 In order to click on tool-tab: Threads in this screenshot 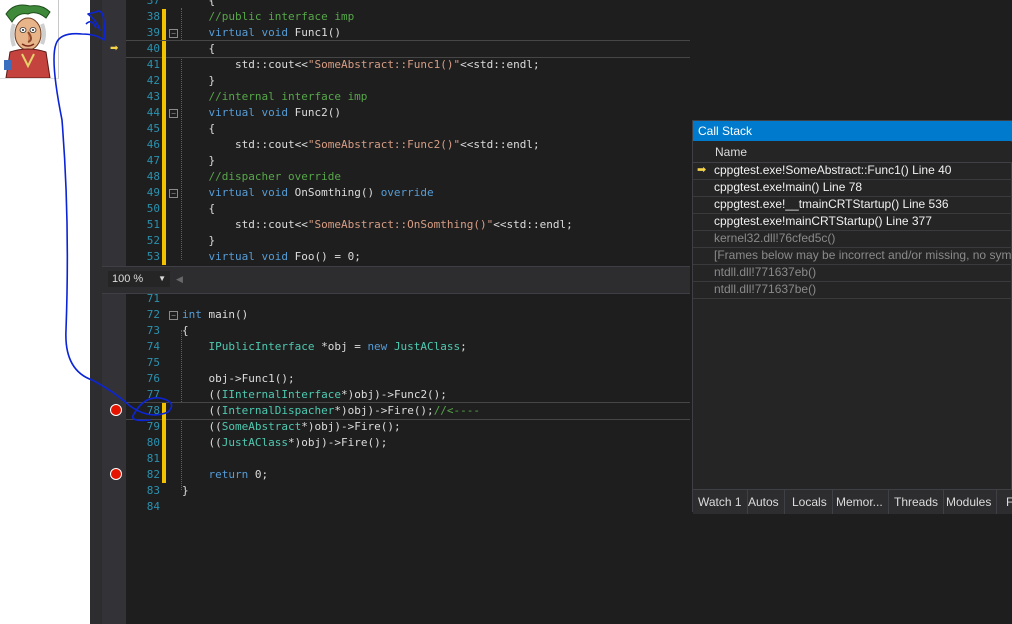, I will do `click(917, 502)`.